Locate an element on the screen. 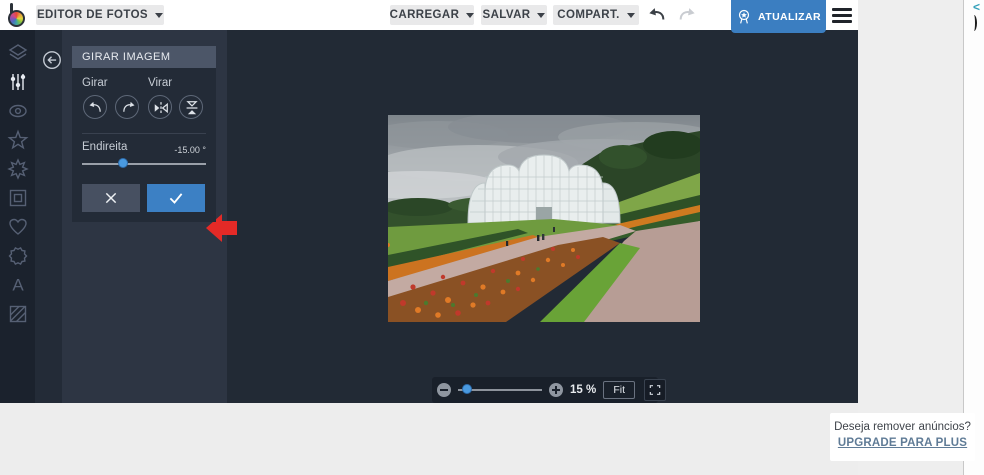 The image size is (984, 475). cancel-button is located at coordinates (111, 198).